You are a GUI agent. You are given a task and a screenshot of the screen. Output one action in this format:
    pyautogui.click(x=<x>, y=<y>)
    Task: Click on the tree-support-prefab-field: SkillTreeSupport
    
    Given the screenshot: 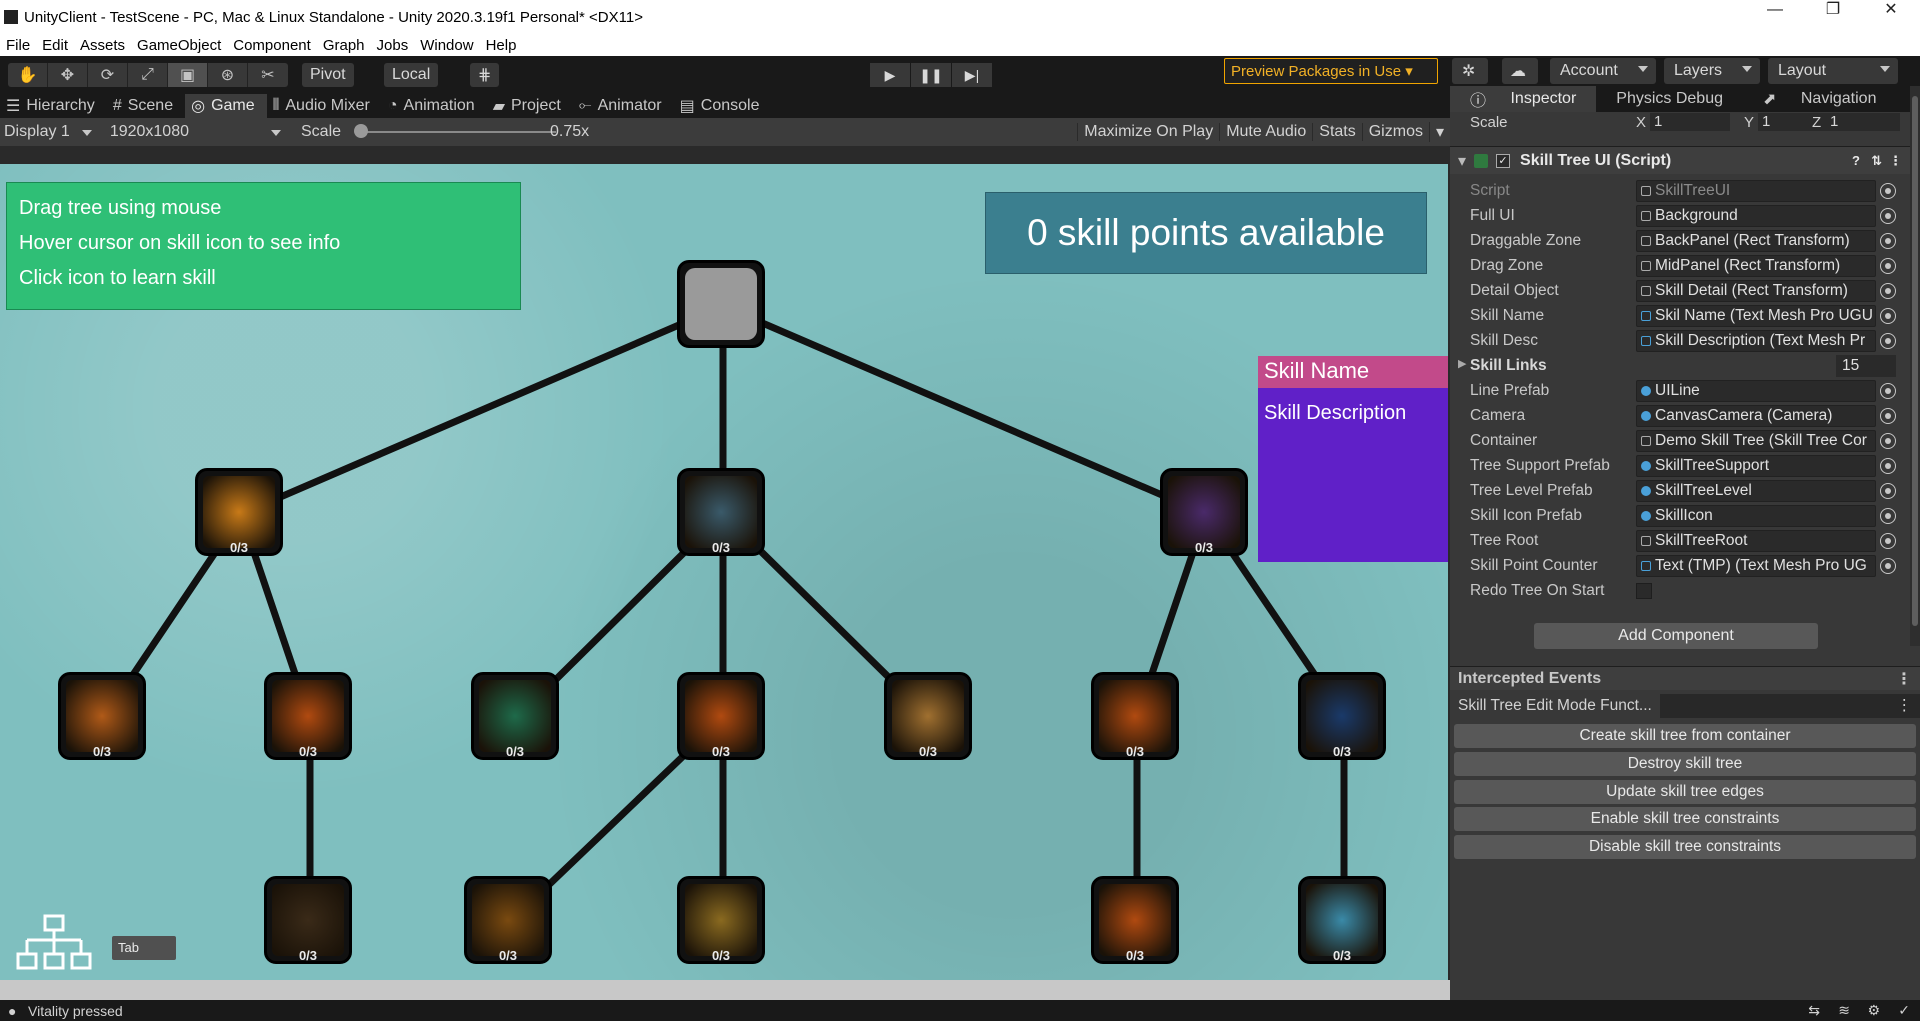 What is the action you would take?
    pyautogui.click(x=1756, y=465)
    